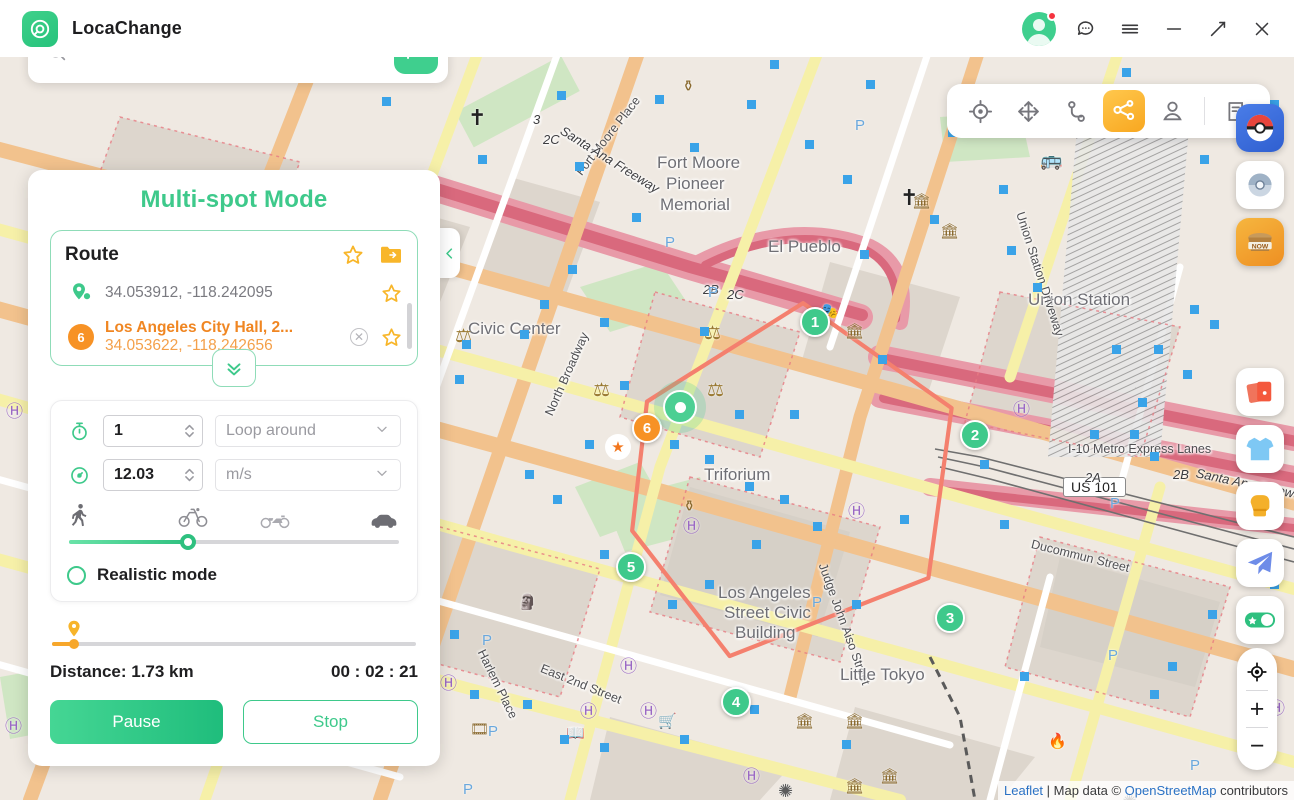  What do you see at coordinates (736, 702) in the screenshot?
I see `route-marker-4: 4` at bounding box center [736, 702].